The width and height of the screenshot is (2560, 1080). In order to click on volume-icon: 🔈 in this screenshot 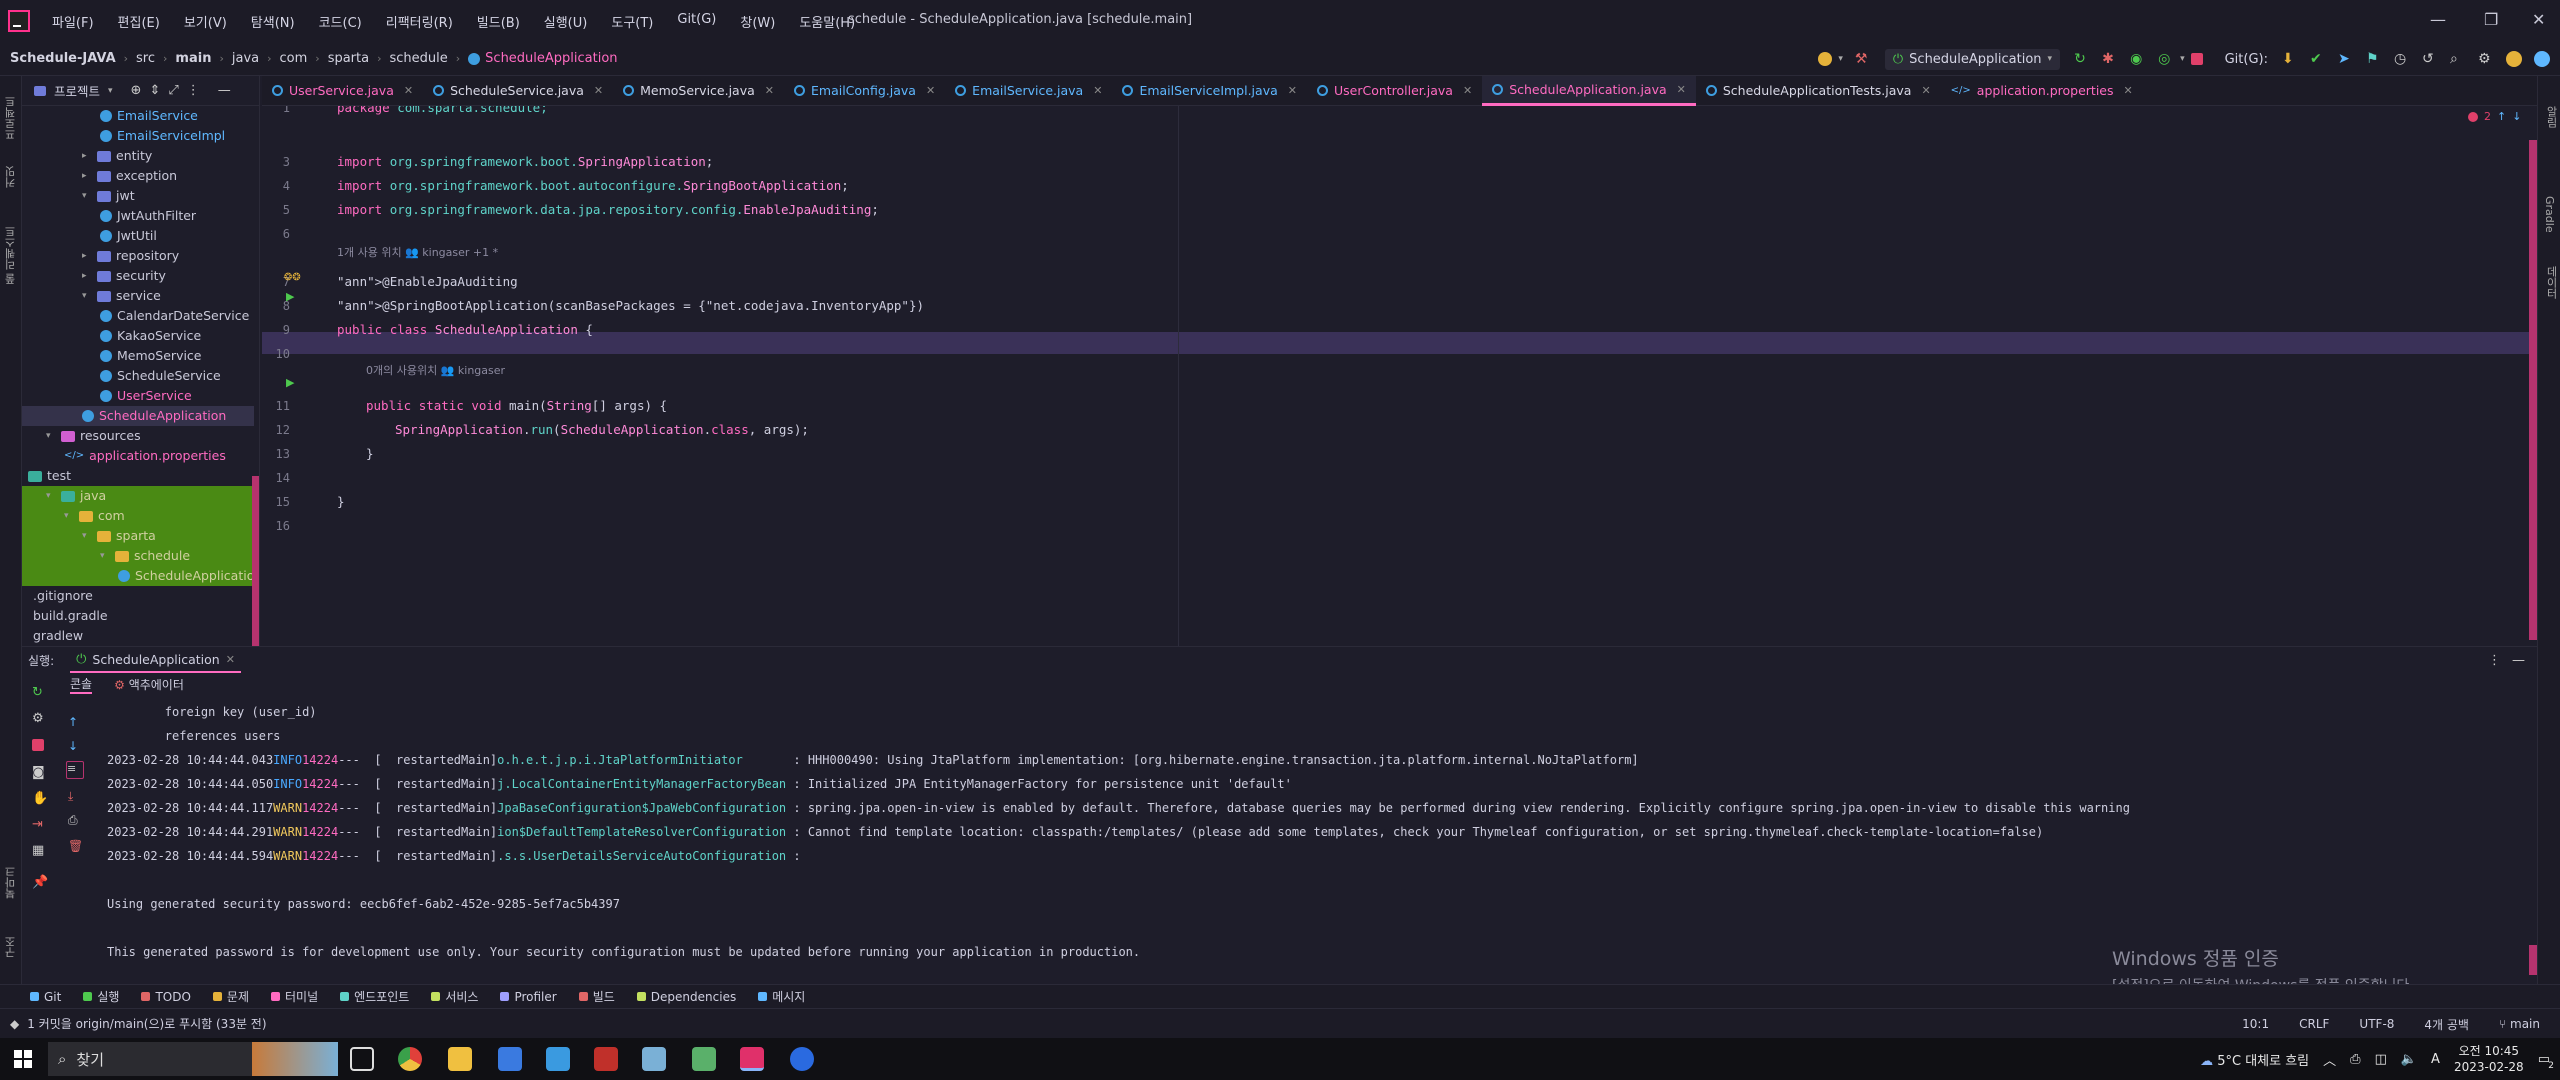, I will do `click(2409, 1059)`.